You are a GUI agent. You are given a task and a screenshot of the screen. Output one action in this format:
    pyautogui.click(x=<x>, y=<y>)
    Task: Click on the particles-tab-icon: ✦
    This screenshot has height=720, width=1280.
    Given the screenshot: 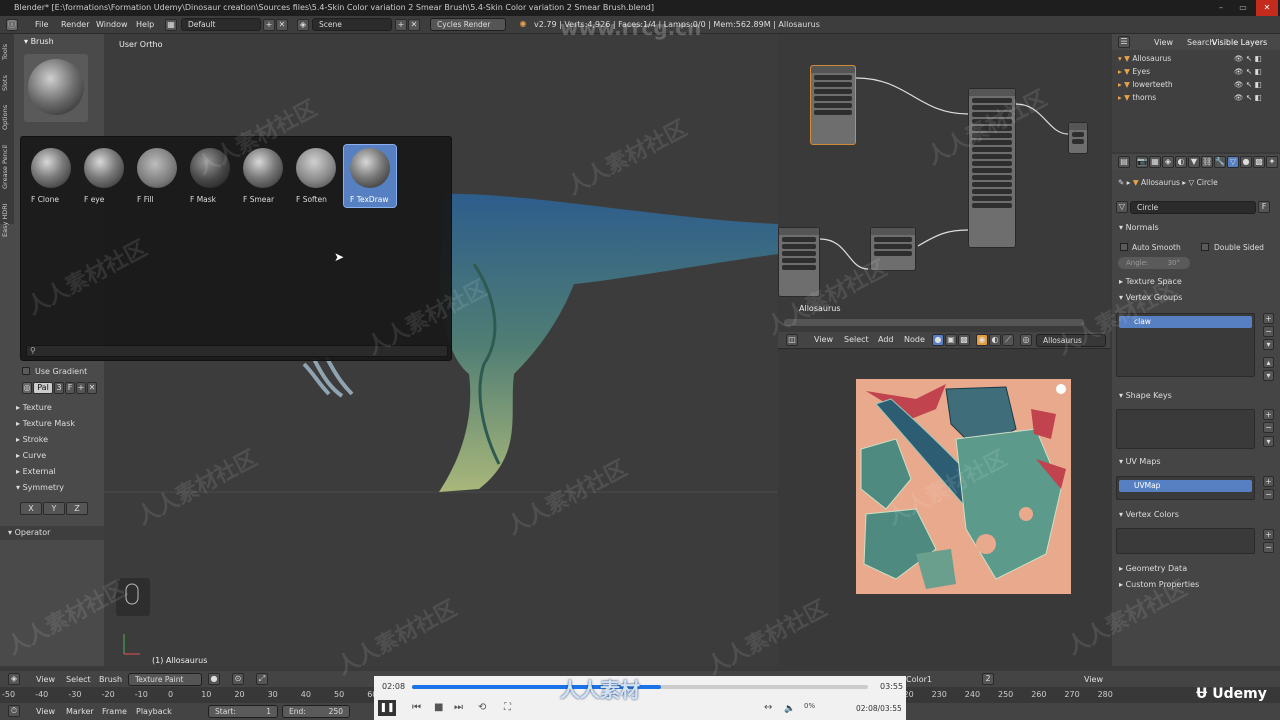 What is the action you would take?
    pyautogui.click(x=1272, y=162)
    